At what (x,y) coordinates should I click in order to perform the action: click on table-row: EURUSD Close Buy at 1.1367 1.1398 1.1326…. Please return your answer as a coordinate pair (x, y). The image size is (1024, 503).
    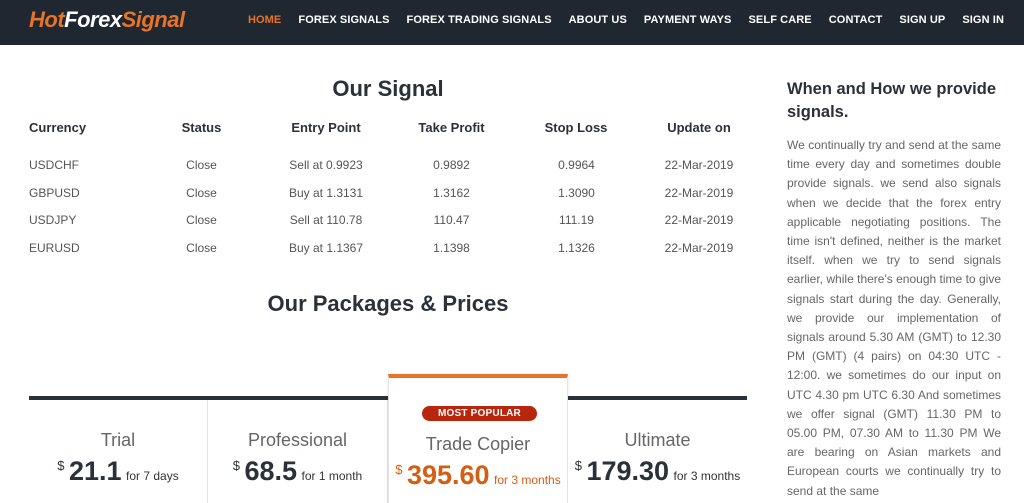
    Looking at the image, I should click on (389, 255).